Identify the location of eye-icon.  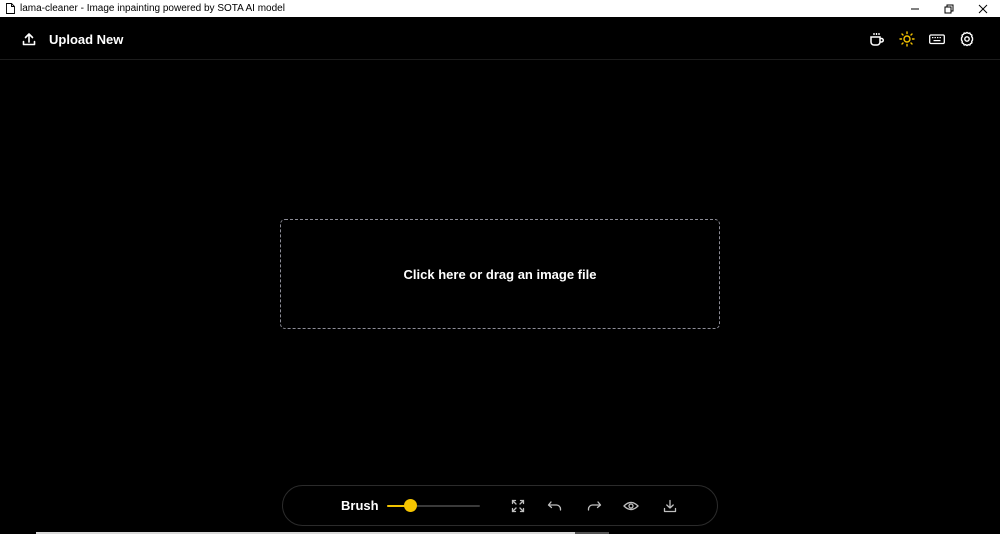
(631, 506).